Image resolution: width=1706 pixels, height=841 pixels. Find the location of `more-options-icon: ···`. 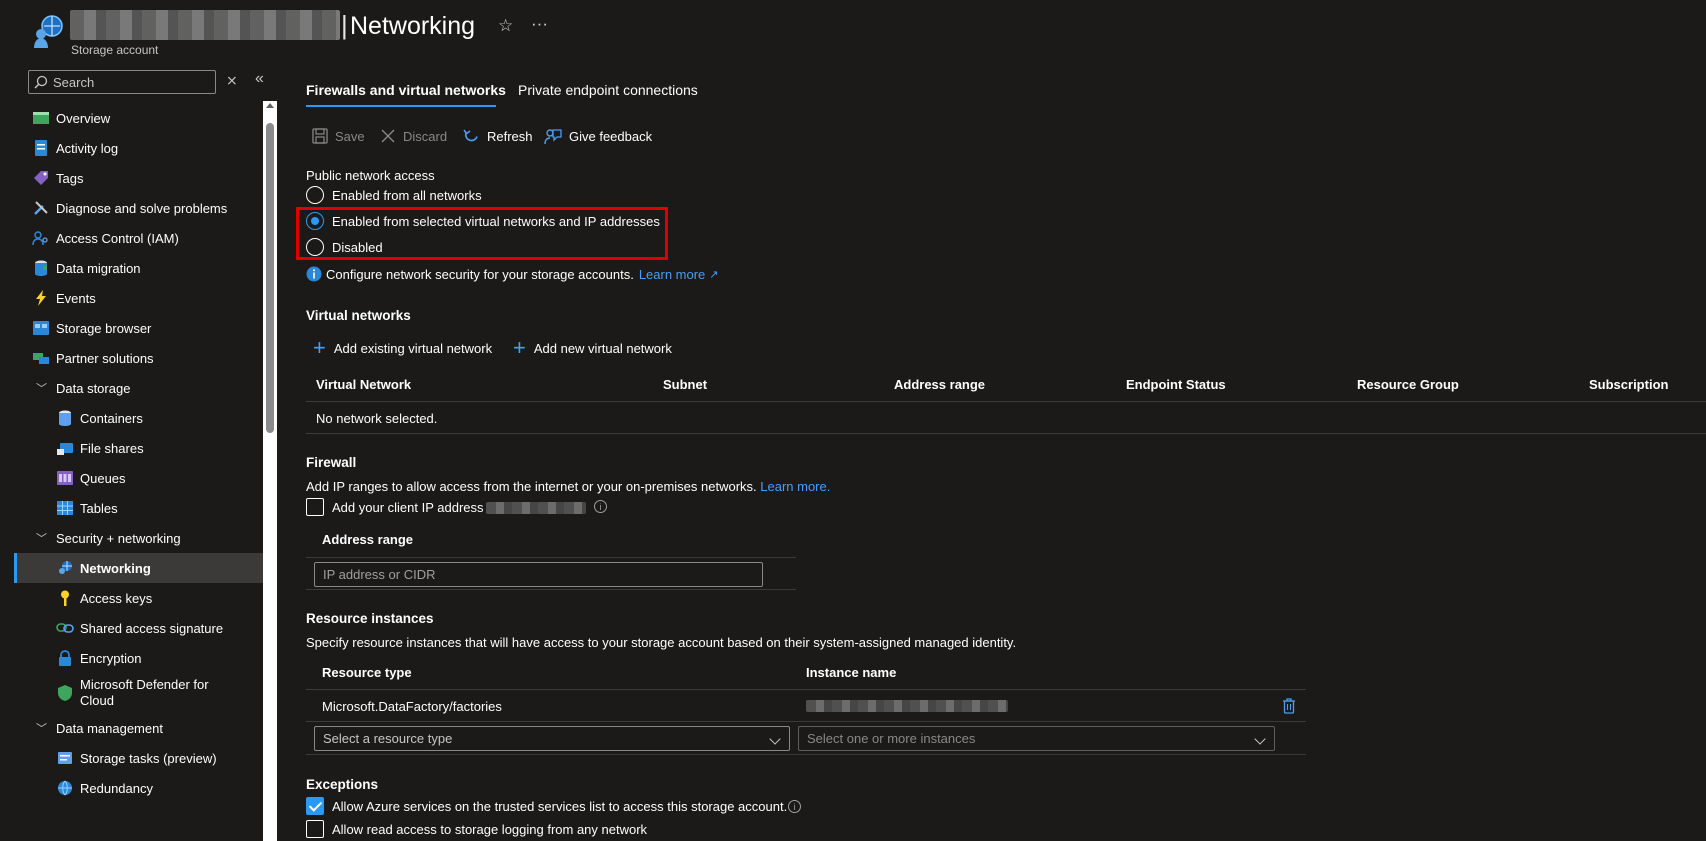

more-options-icon: ··· is located at coordinates (539, 24).